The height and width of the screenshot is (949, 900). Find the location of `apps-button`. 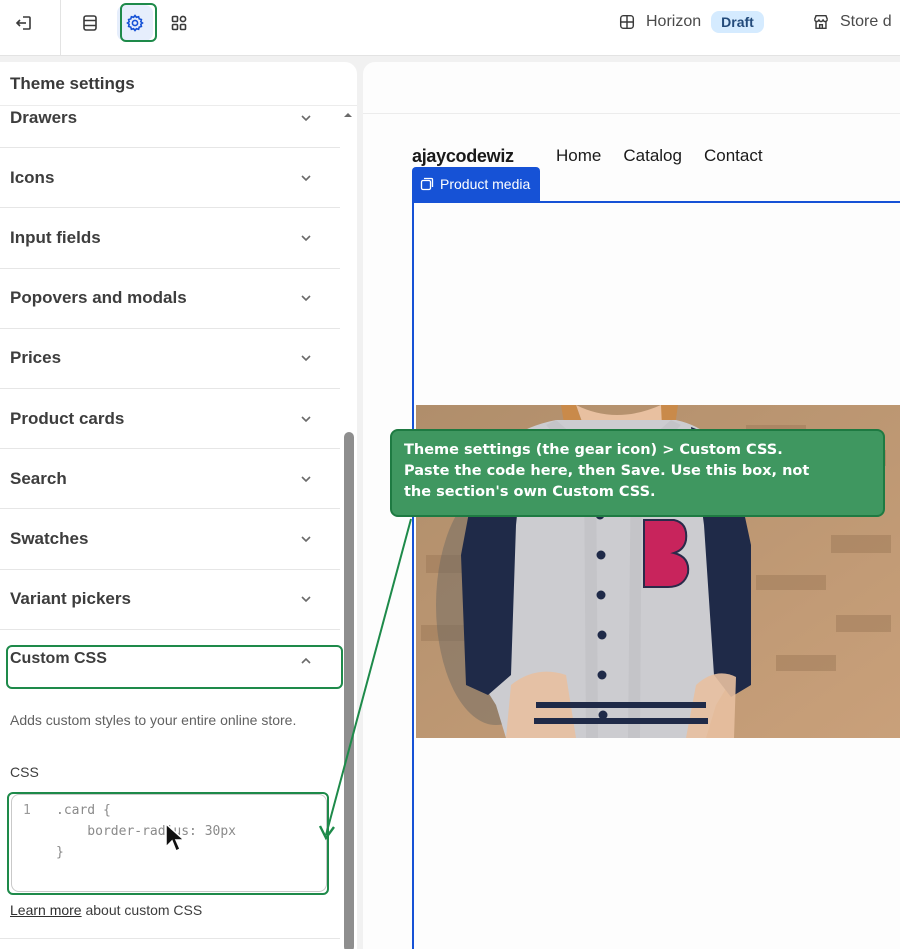

apps-button is located at coordinates (179, 23).